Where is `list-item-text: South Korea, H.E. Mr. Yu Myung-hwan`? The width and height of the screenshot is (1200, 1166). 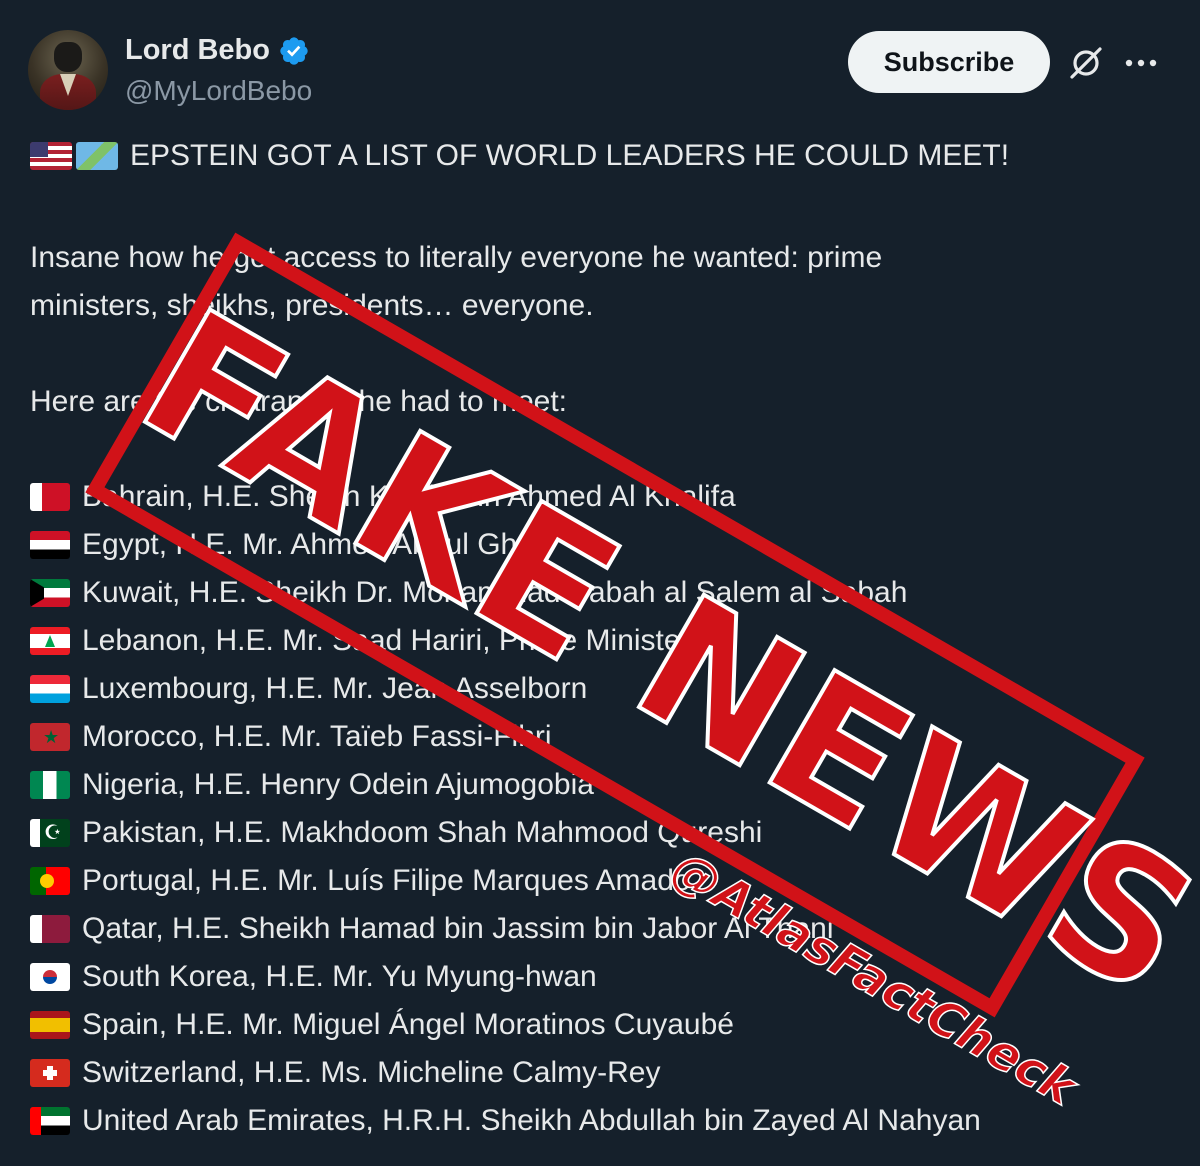
list-item-text: South Korea, H.E. Mr. Yu Myung-hwan is located at coordinates (339, 976).